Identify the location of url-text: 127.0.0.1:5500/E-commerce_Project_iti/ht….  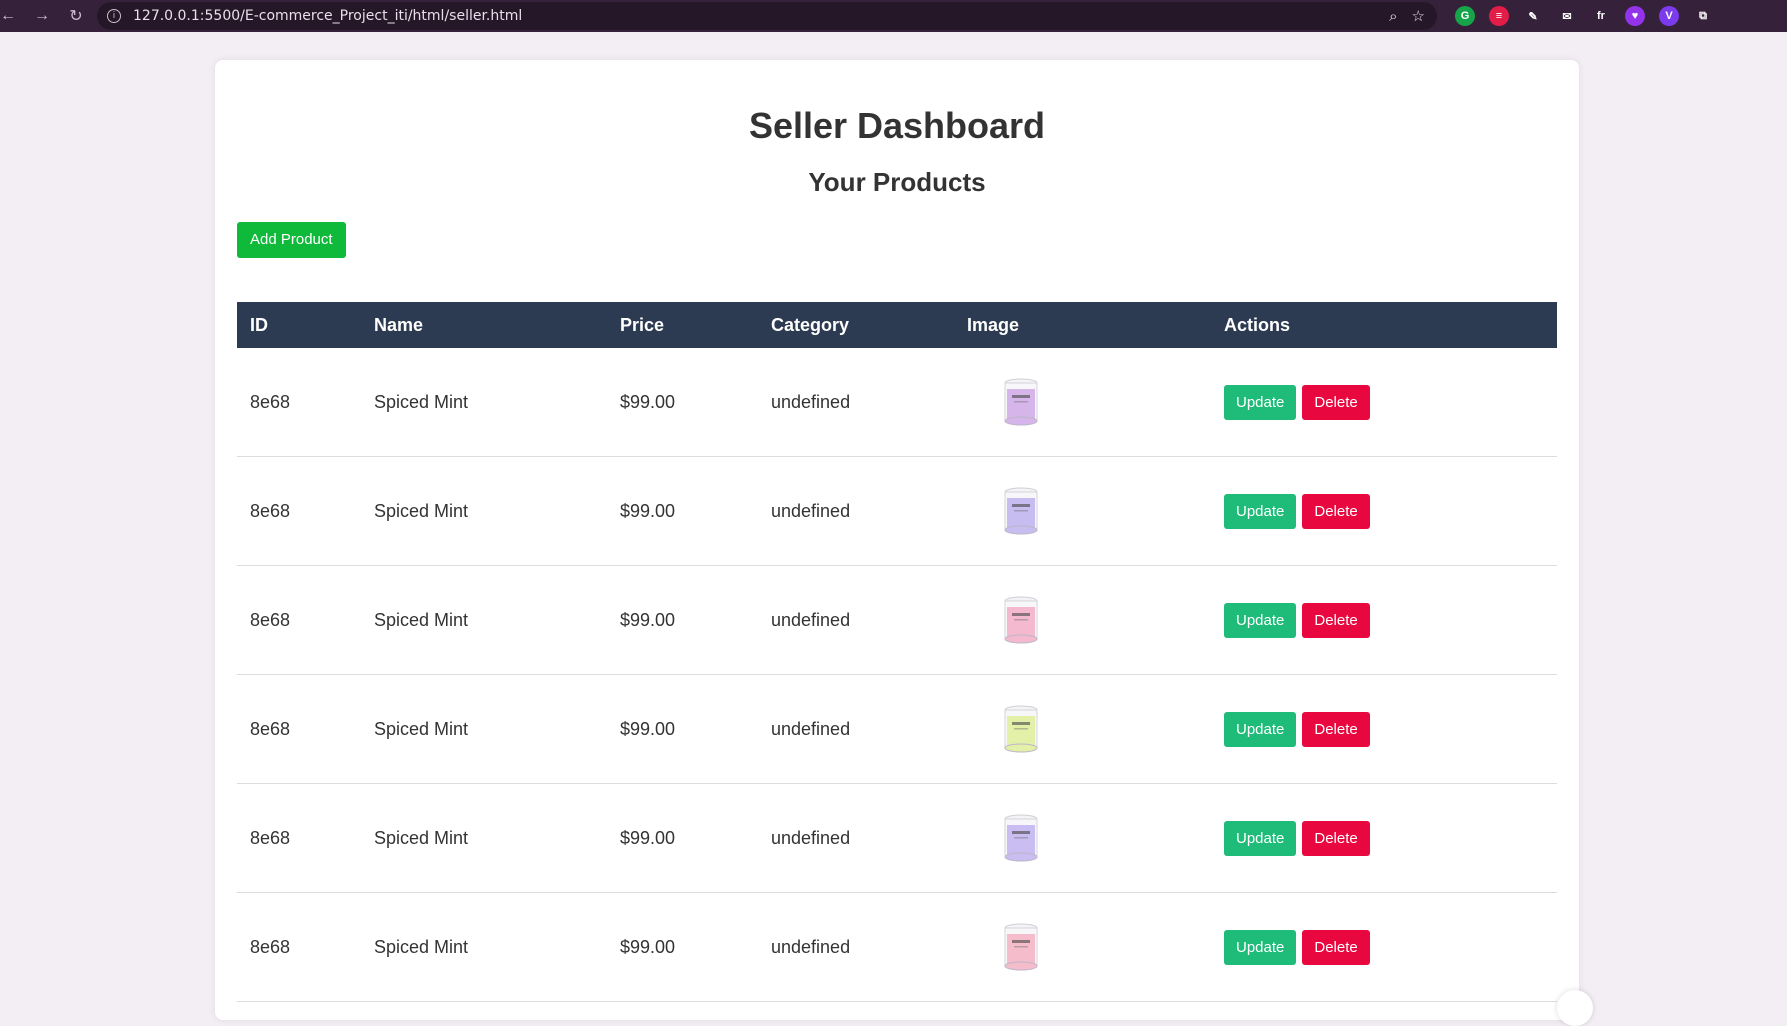
(327, 16).